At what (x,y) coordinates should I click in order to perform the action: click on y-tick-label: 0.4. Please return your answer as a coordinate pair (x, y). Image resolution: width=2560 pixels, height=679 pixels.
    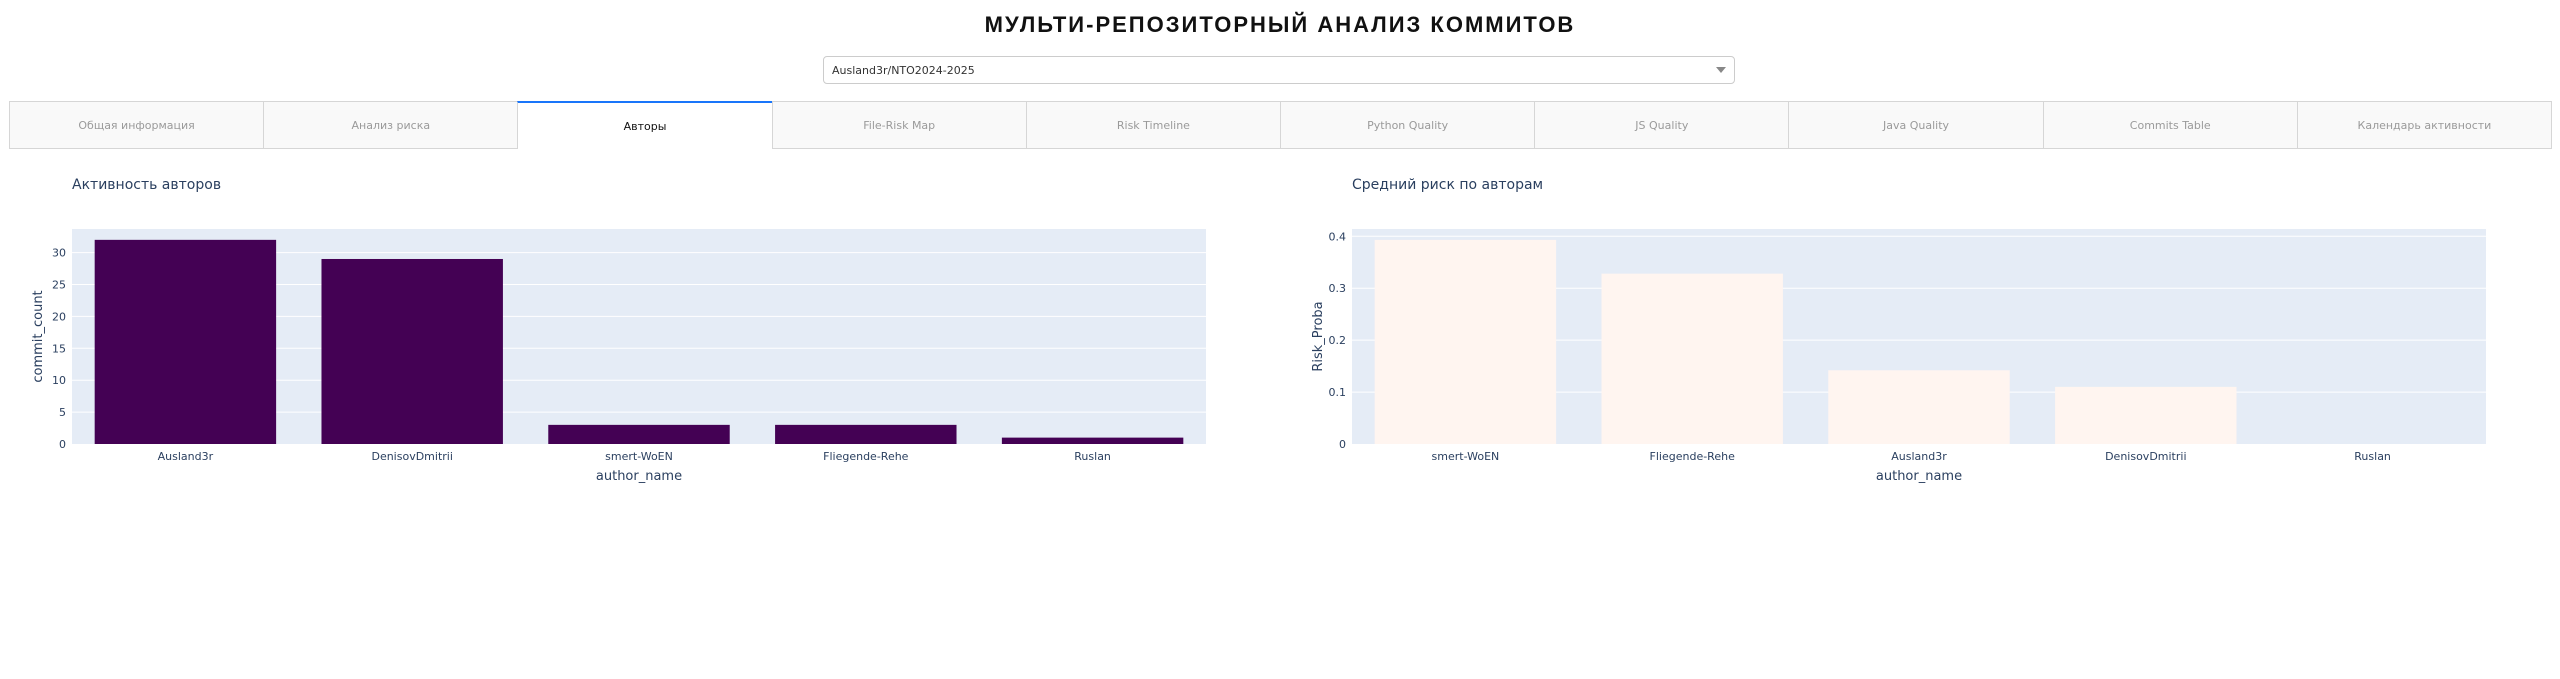
    Looking at the image, I should click on (1338, 236).